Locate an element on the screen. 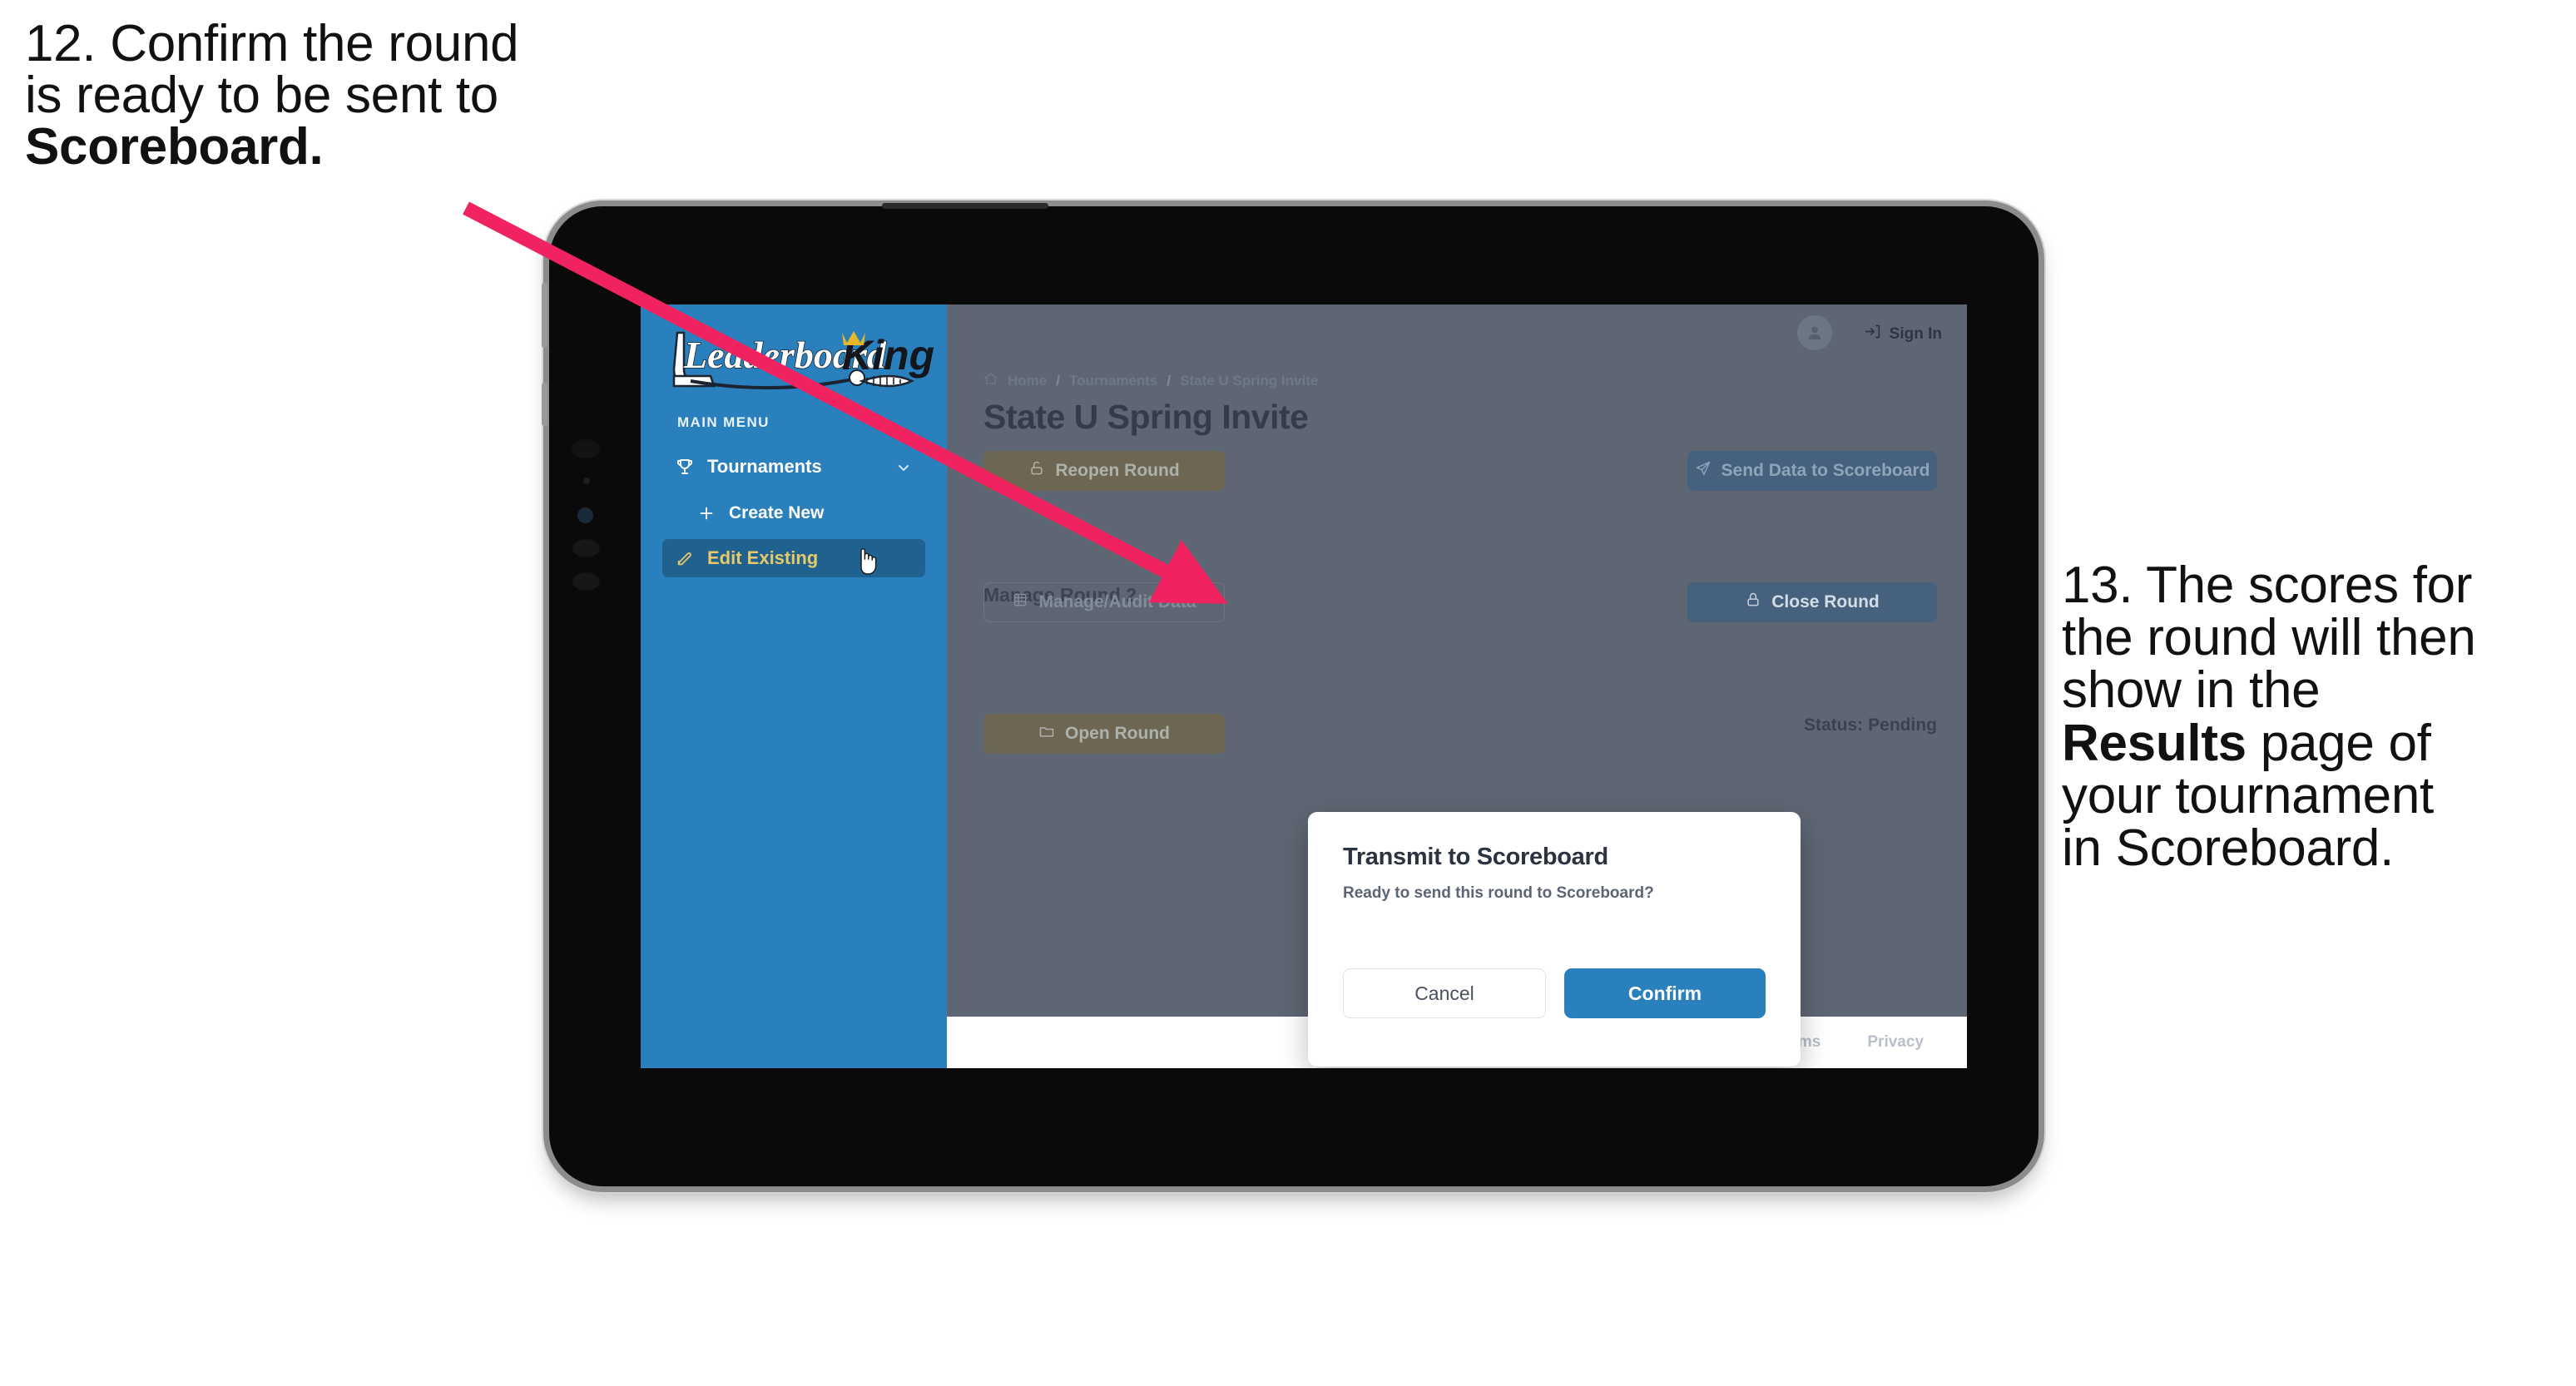  dialog-title: Transmit to Scoreboard is located at coordinates (1476, 857).